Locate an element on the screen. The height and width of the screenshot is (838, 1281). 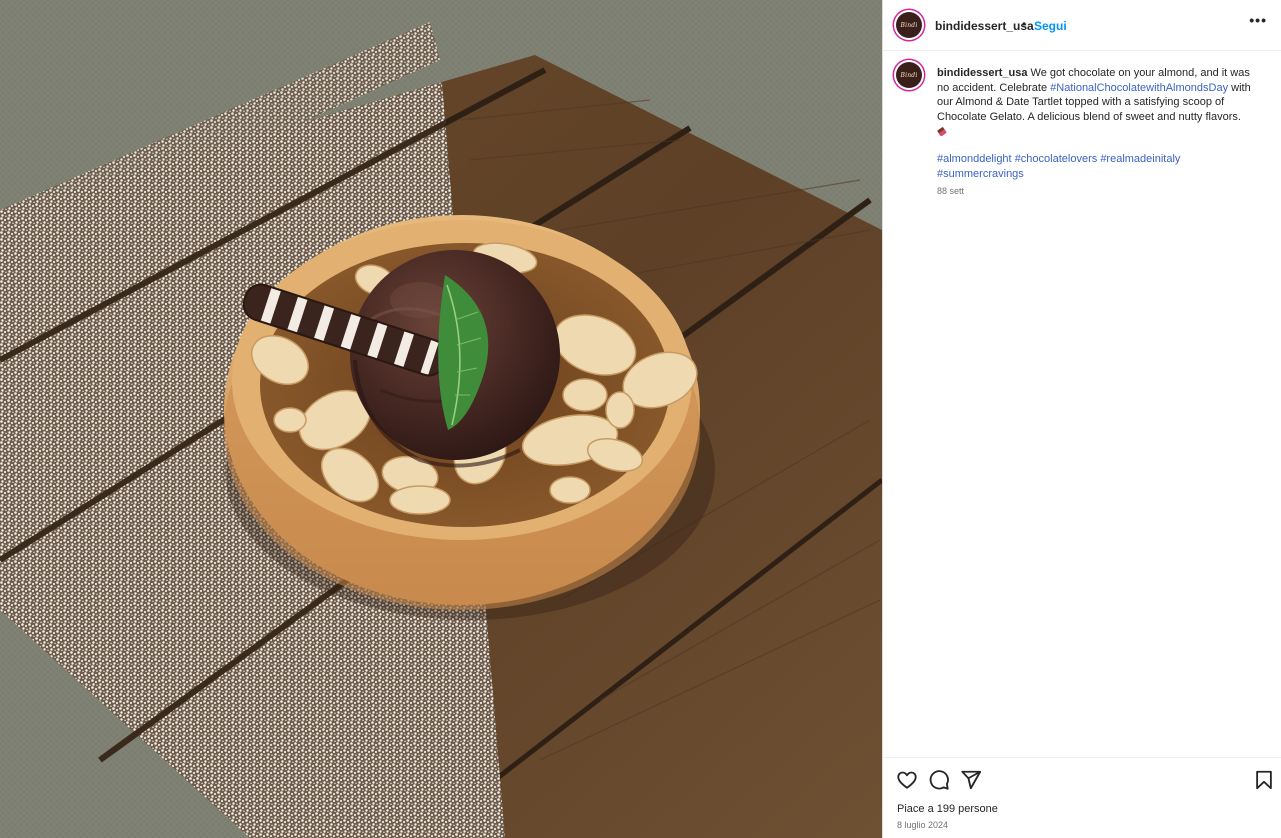
hashtag-link: #NationalChocolatewithAlmondsDay is located at coordinates (1139, 88).